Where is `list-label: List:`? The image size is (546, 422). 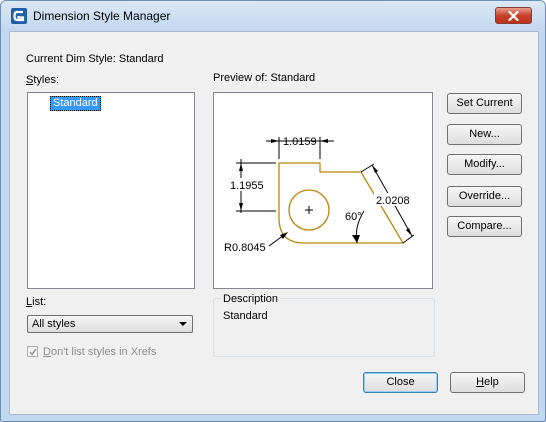 list-label: List: is located at coordinates (36, 302).